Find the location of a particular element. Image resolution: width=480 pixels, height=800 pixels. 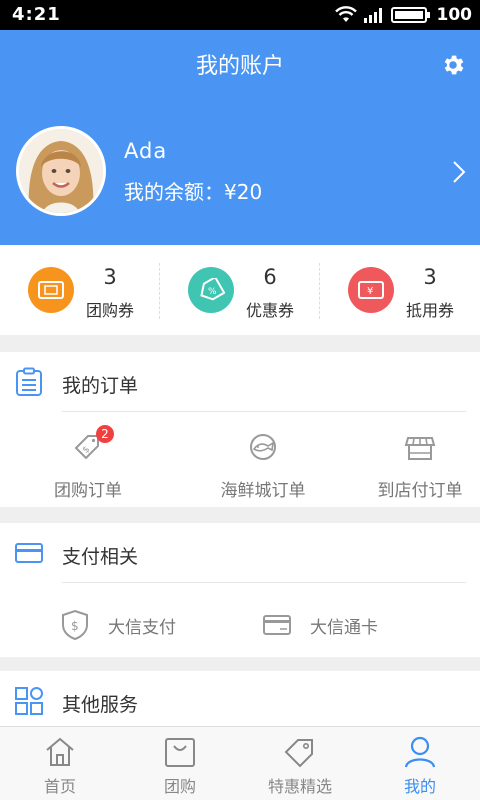

order-items: $ 2 团购订单 海鲜城订单 到店付订单 is located at coordinates (240, 459).